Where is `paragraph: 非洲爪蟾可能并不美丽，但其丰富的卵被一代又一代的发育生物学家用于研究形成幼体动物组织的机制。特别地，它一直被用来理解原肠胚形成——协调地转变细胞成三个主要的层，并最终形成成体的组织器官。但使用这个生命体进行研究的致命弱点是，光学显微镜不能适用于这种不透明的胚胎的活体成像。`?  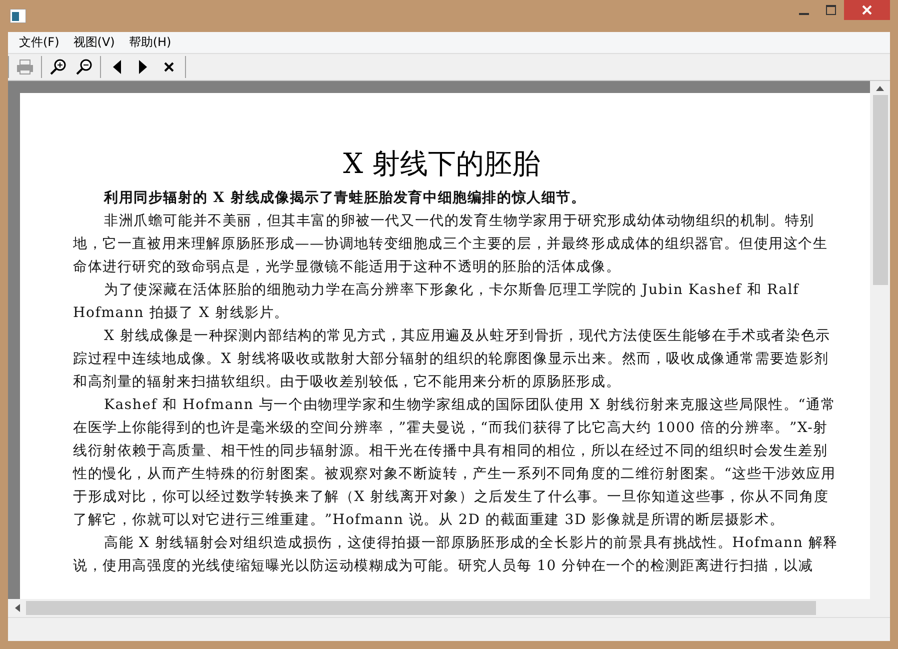
paragraph: 非洲爪蟾可能并不美丽，但其丰富的卵被一代又一代的发育生物学家用于研究形成幼体动物组织的机制。特别地，它一直被用来理解原肠胚形成——协调地转变细胞成三个主要的层，并最终形成成体的组织器官。但使用这个生命体进行研究的致命弱点是，光学显微镜不能适用于这种不透明的胚胎的活体成像。 is located at coordinates (451, 244).